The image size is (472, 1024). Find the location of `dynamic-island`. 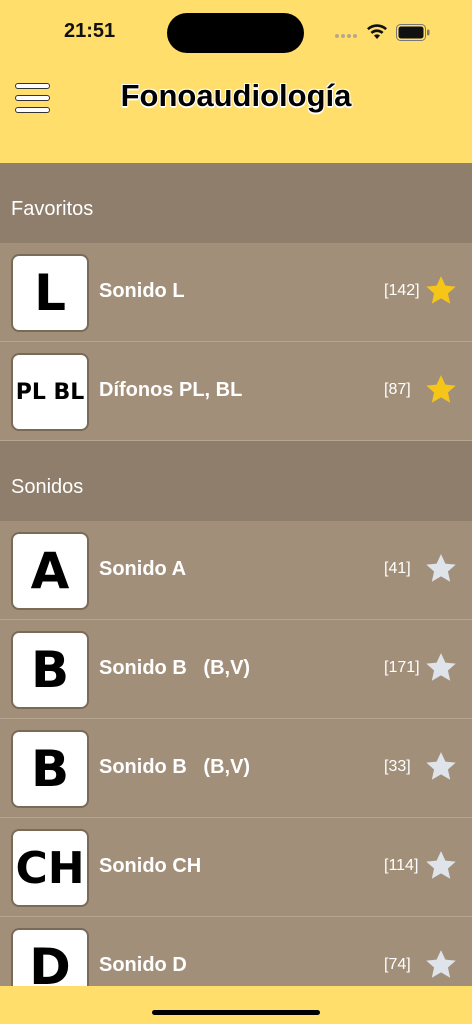

dynamic-island is located at coordinates (235, 33).